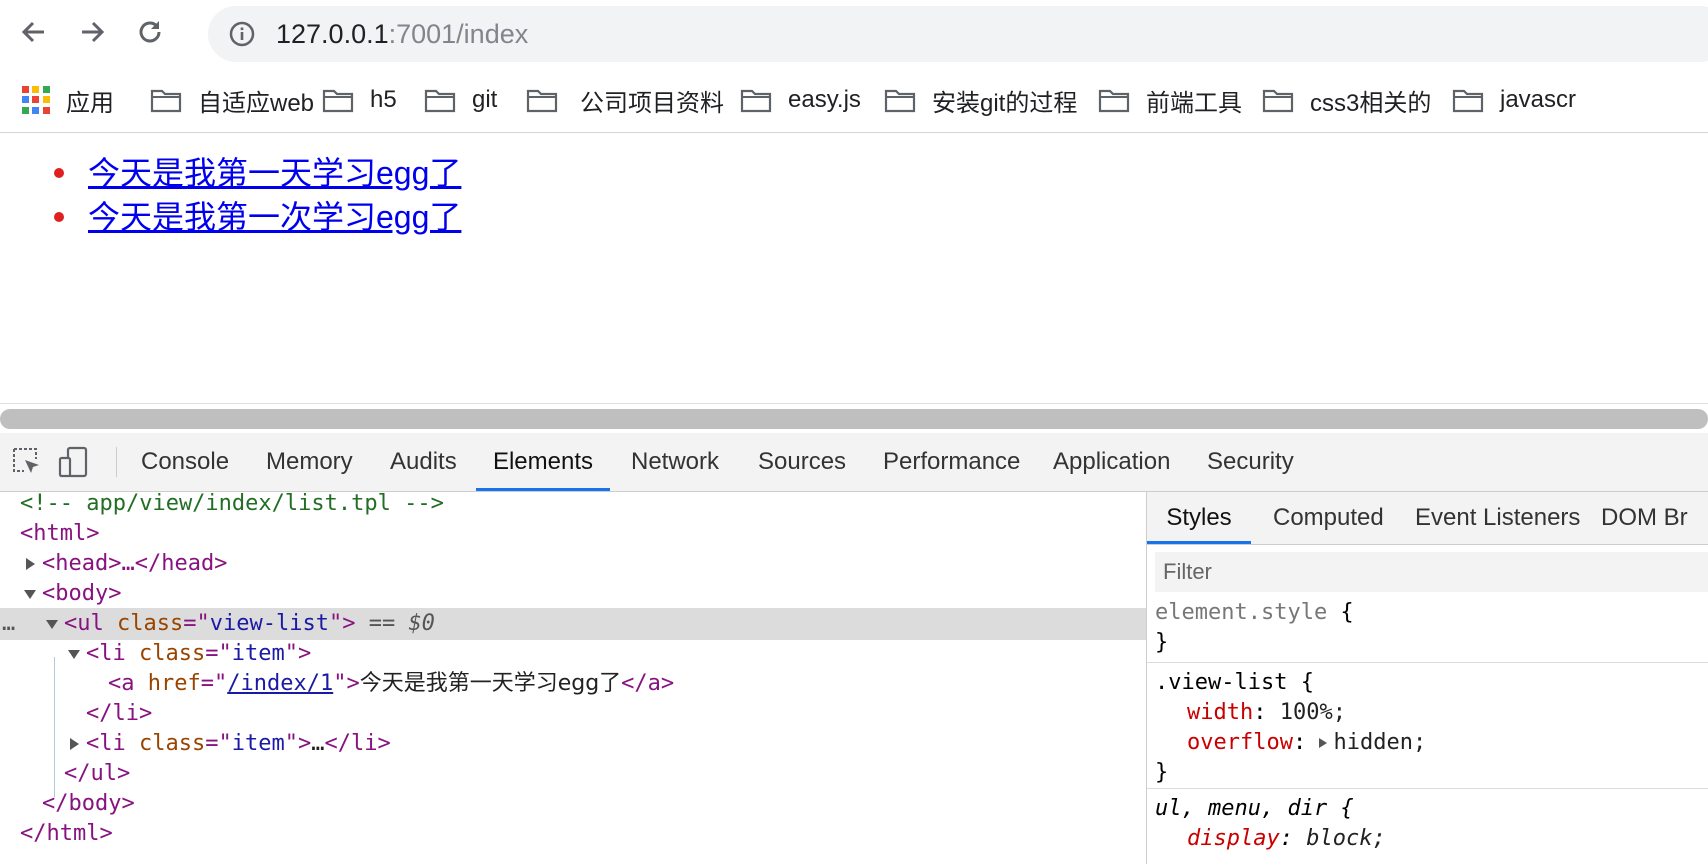 The image size is (1708, 864). Describe the element at coordinates (402, 34) in the screenshot. I see `url-text: 127.0.0.1:7001/index` at that location.